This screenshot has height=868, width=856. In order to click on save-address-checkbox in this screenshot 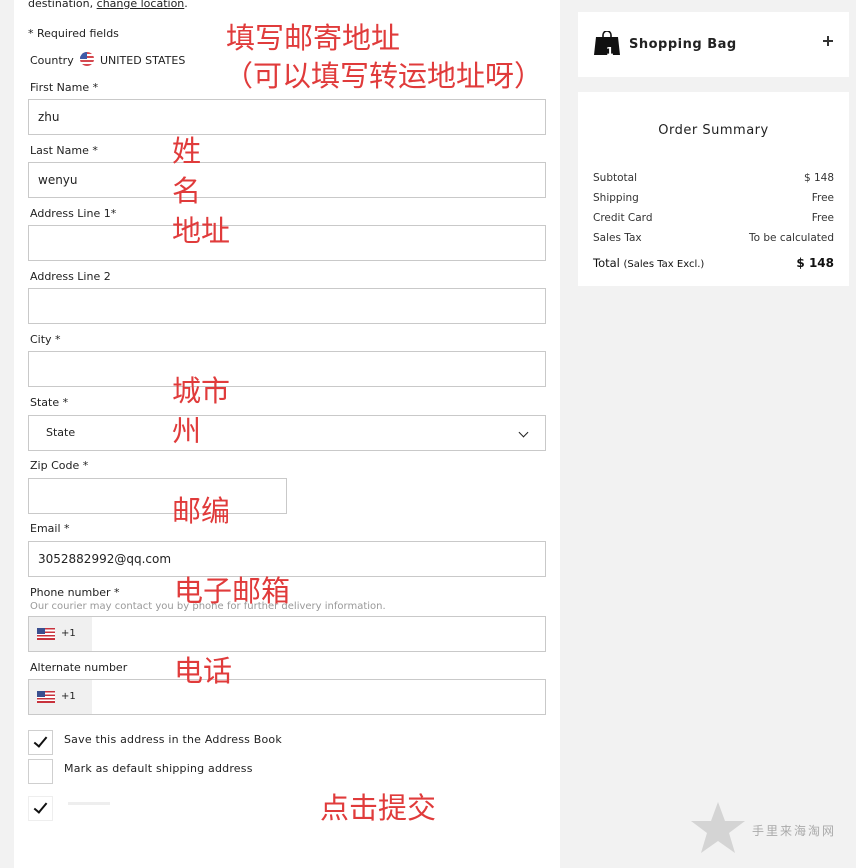, I will do `click(40, 742)`.